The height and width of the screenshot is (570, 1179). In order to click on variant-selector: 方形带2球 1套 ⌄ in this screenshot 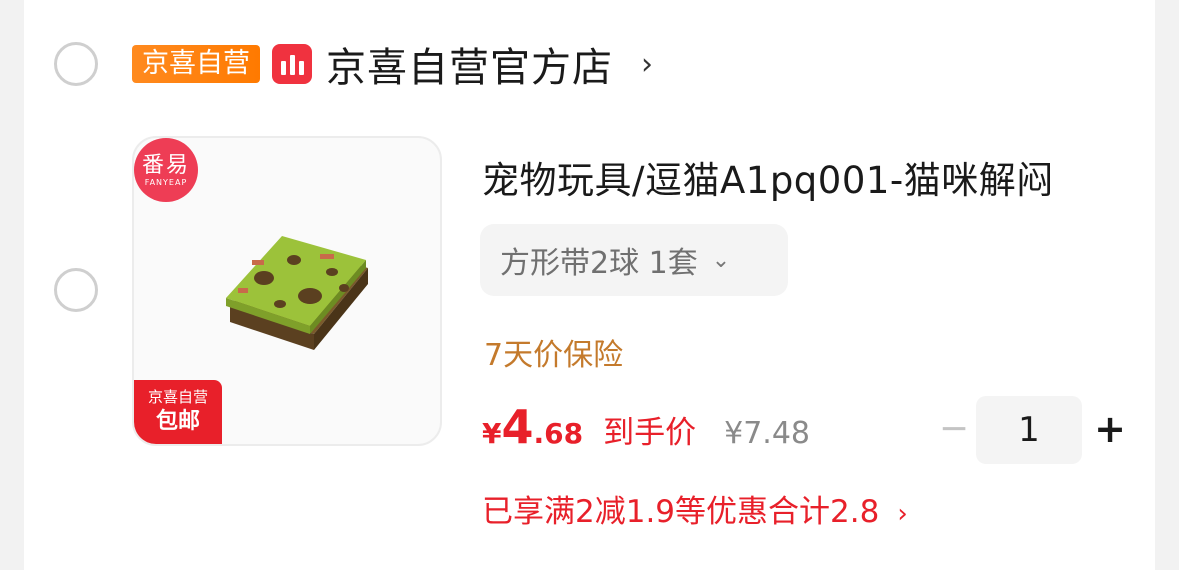, I will do `click(634, 260)`.